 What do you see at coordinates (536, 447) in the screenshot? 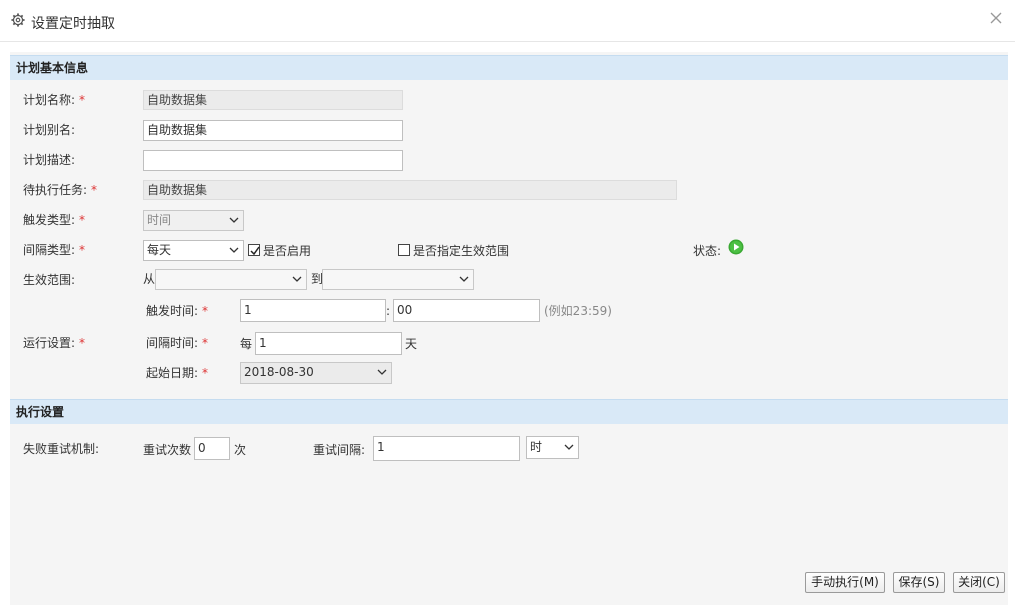
I see `retry-interval-unit-value: 时` at bounding box center [536, 447].